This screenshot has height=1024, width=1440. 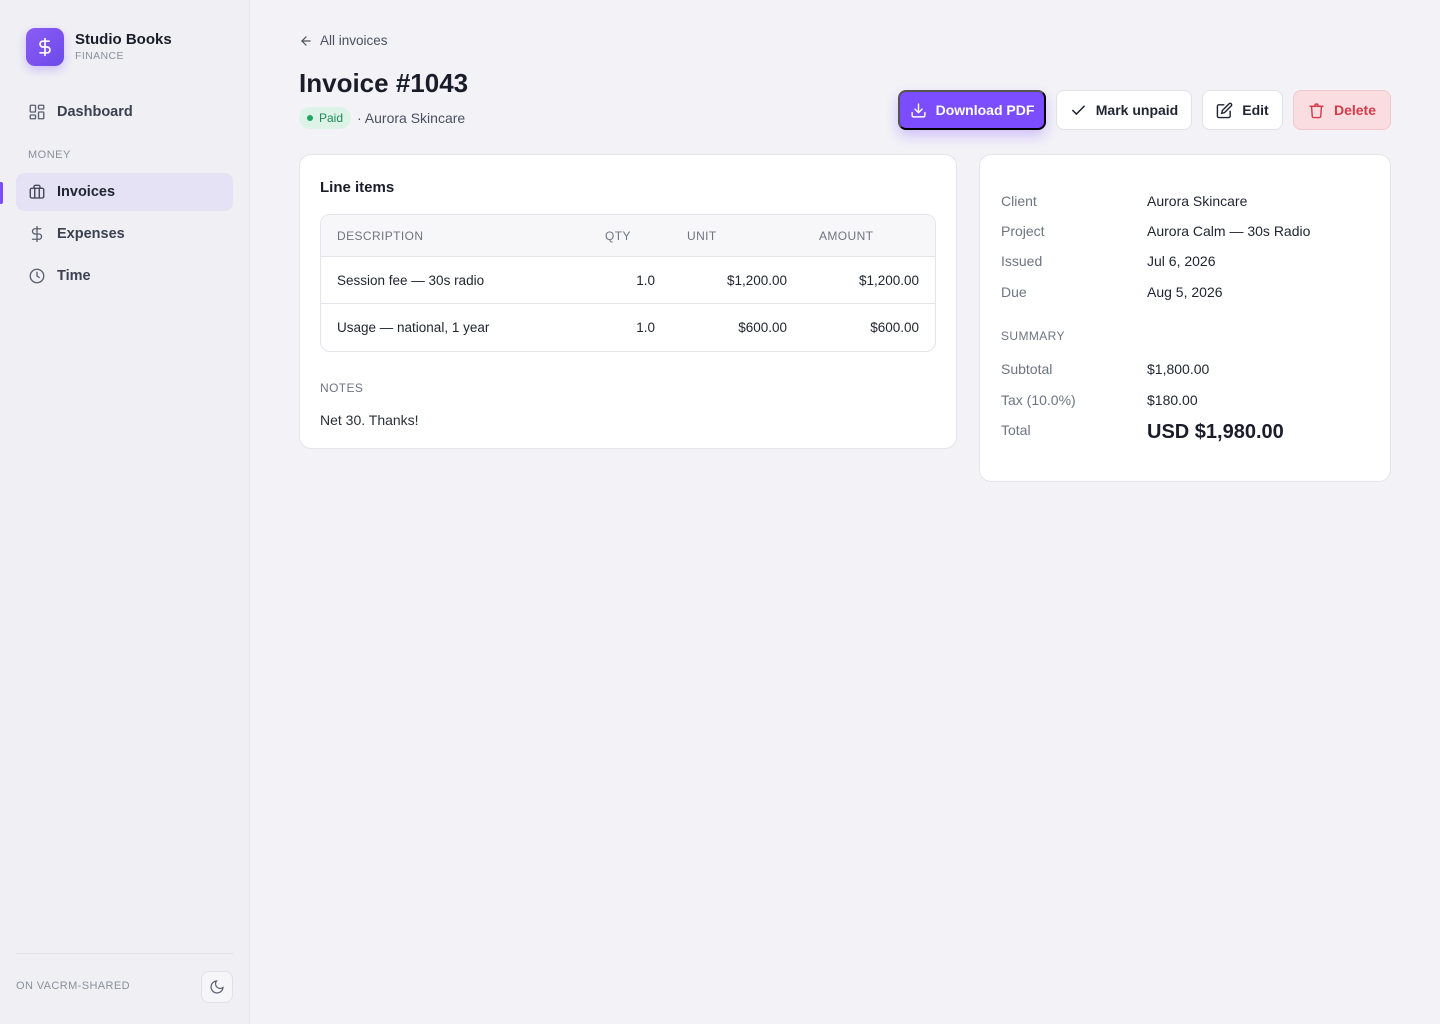 What do you see at coordinates (1, 193) in the screenshot?
I see `active-indicator` at bounding box center [1, 193].